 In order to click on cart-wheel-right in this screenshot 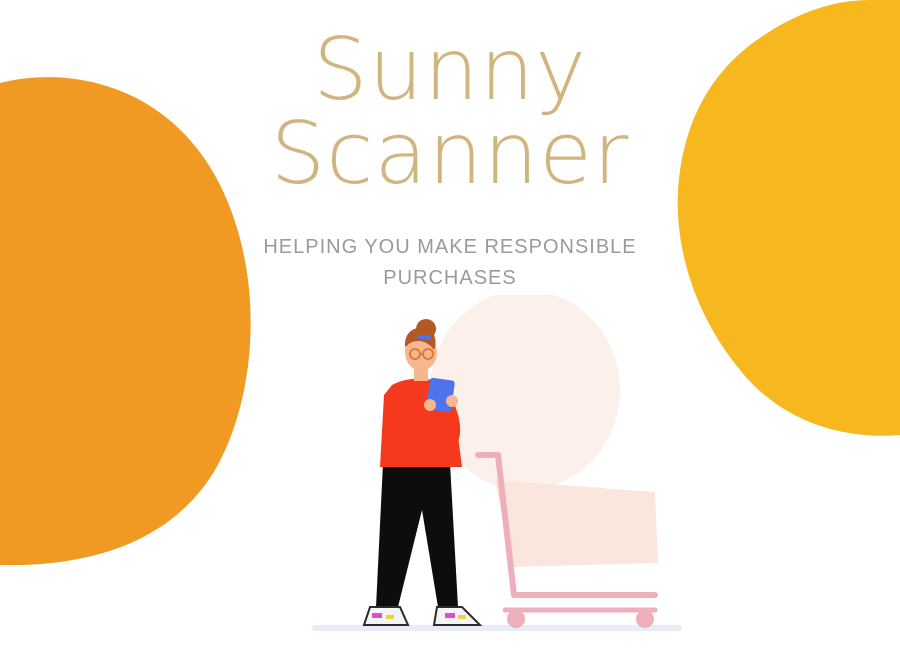, I will do `click(645, 619)`.